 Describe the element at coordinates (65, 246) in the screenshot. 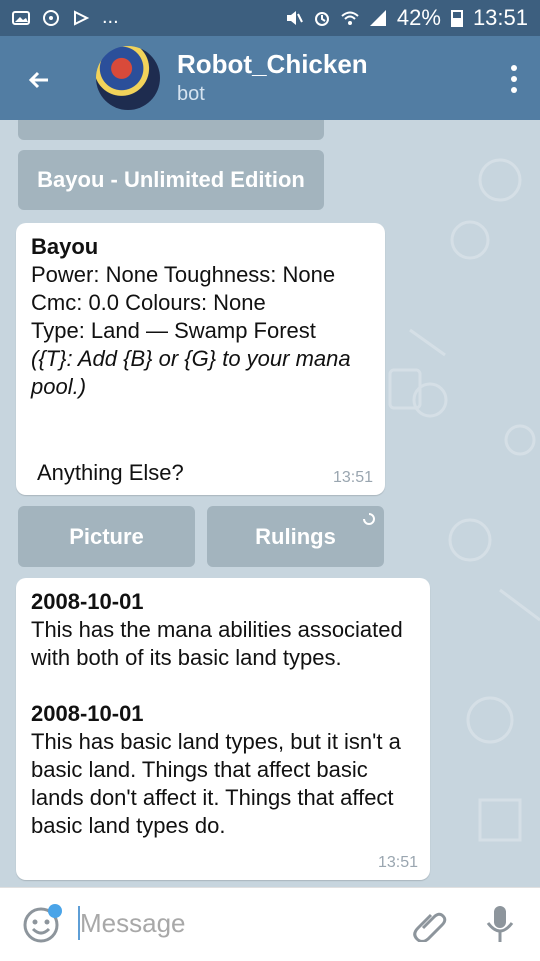

I see `card-name: Bayou` at that location.